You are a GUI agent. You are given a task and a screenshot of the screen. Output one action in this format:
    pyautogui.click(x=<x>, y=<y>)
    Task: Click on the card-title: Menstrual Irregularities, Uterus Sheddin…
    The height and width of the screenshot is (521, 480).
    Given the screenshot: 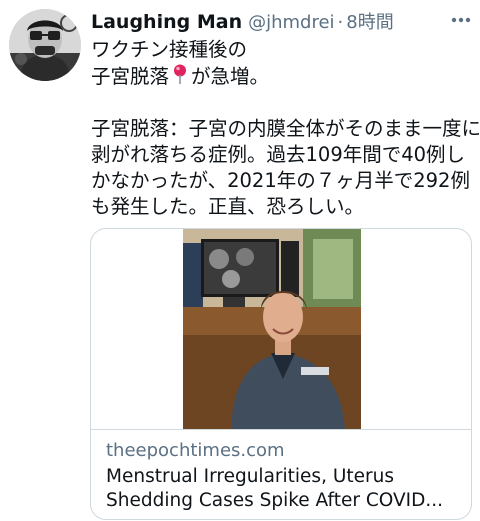 What is the action you would take?
    pyautogui.click(x=285, y=489)
    